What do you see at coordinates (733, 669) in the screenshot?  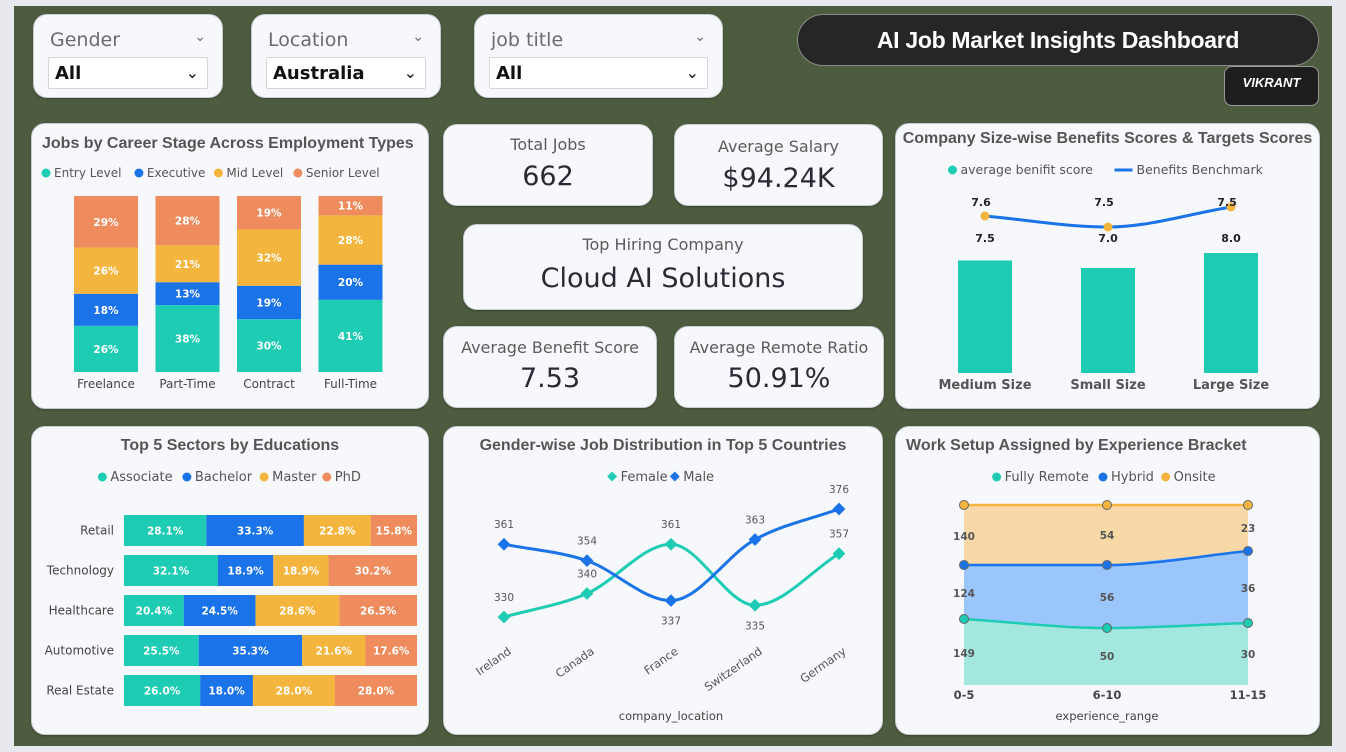 I see `tick-label: Switzerland` at bounding box center [733, 669].